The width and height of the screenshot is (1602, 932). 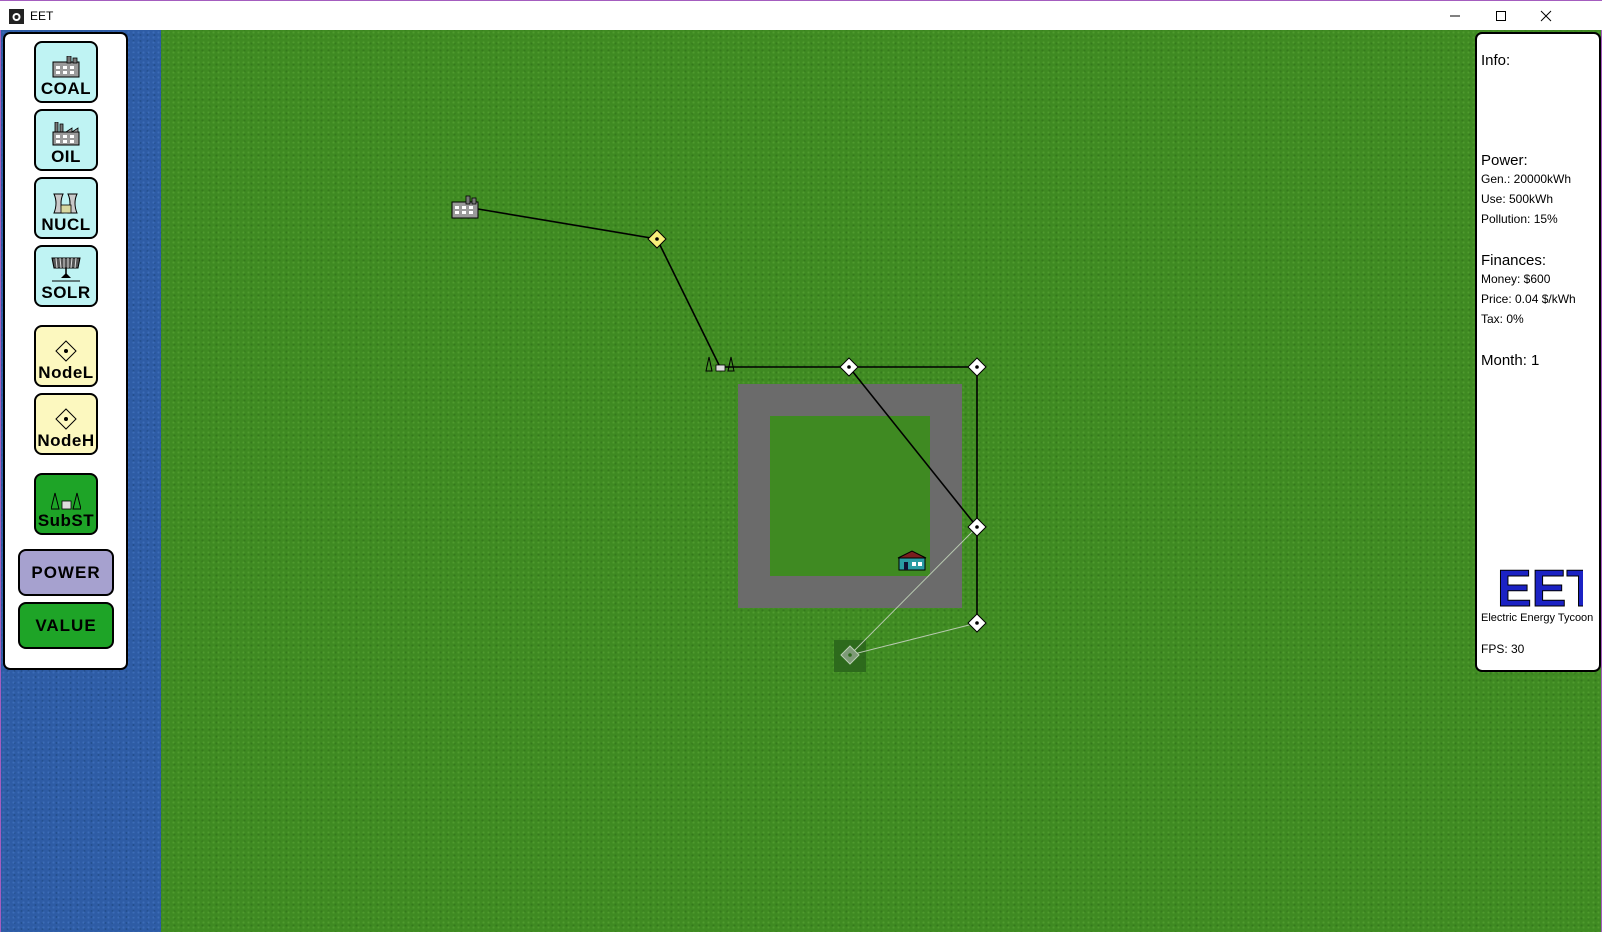 I want to click on subst-label: SubST, so click(x=66, y=520).